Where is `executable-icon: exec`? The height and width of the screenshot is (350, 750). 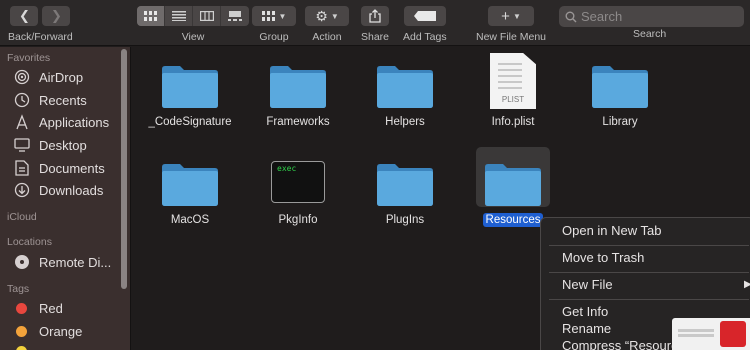
executable-icon: exec is located at coordinates (298, 177).